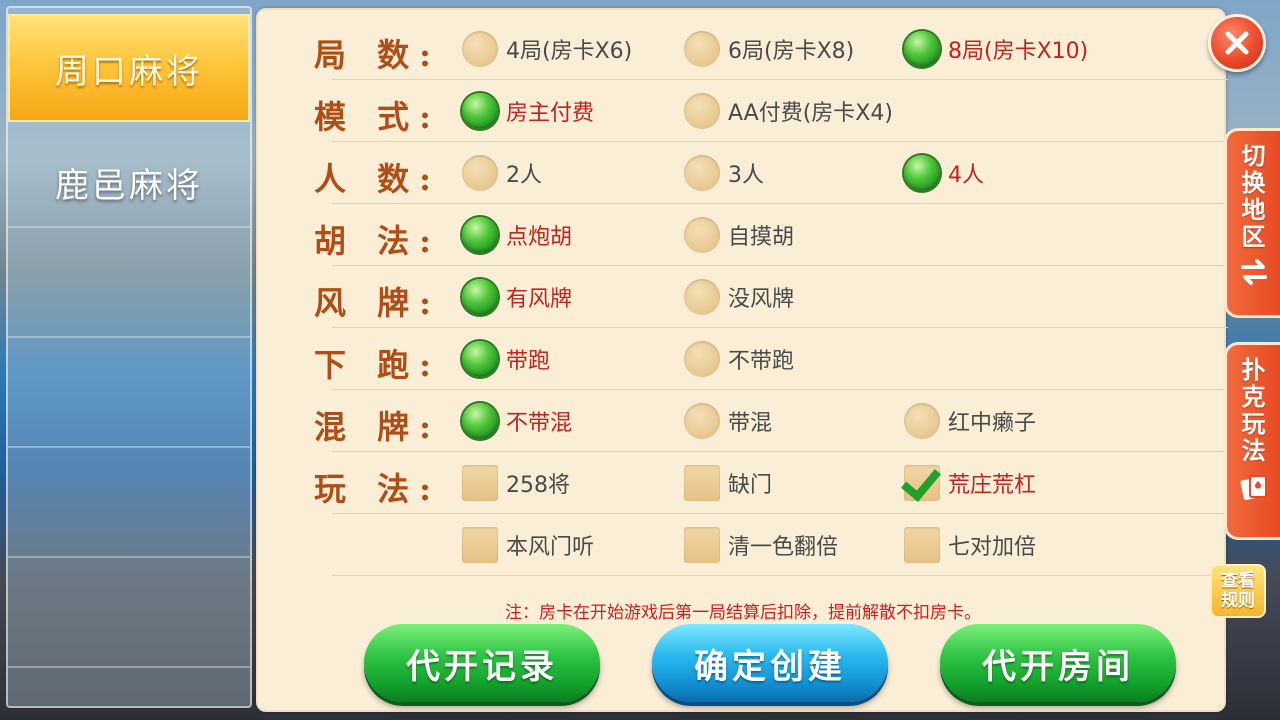 The image size is (1280, 720). I want to click on option-own-wind-ready: 本风门听, so click(528, 545).